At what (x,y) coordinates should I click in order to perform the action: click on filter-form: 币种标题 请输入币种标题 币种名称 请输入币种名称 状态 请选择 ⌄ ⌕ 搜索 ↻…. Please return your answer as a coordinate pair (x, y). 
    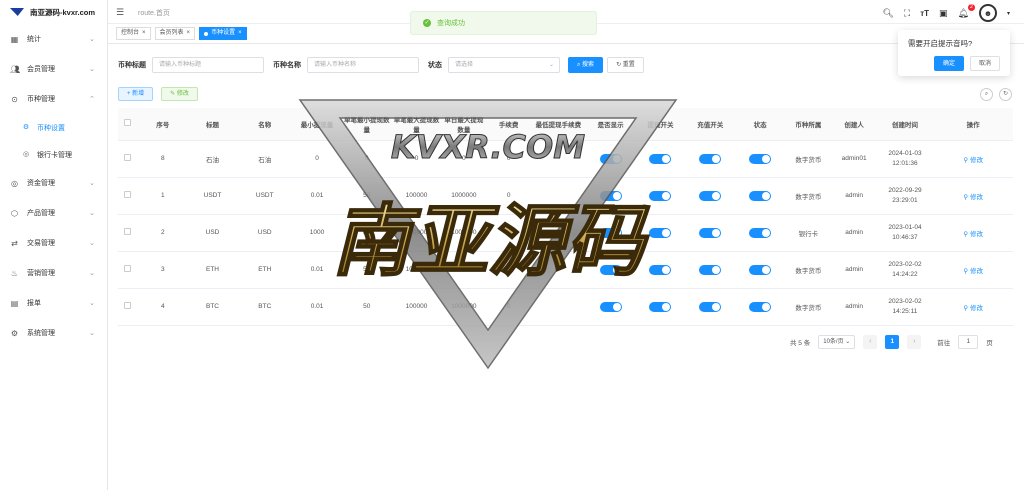
    Looking at the image, I should click on (381, 65).